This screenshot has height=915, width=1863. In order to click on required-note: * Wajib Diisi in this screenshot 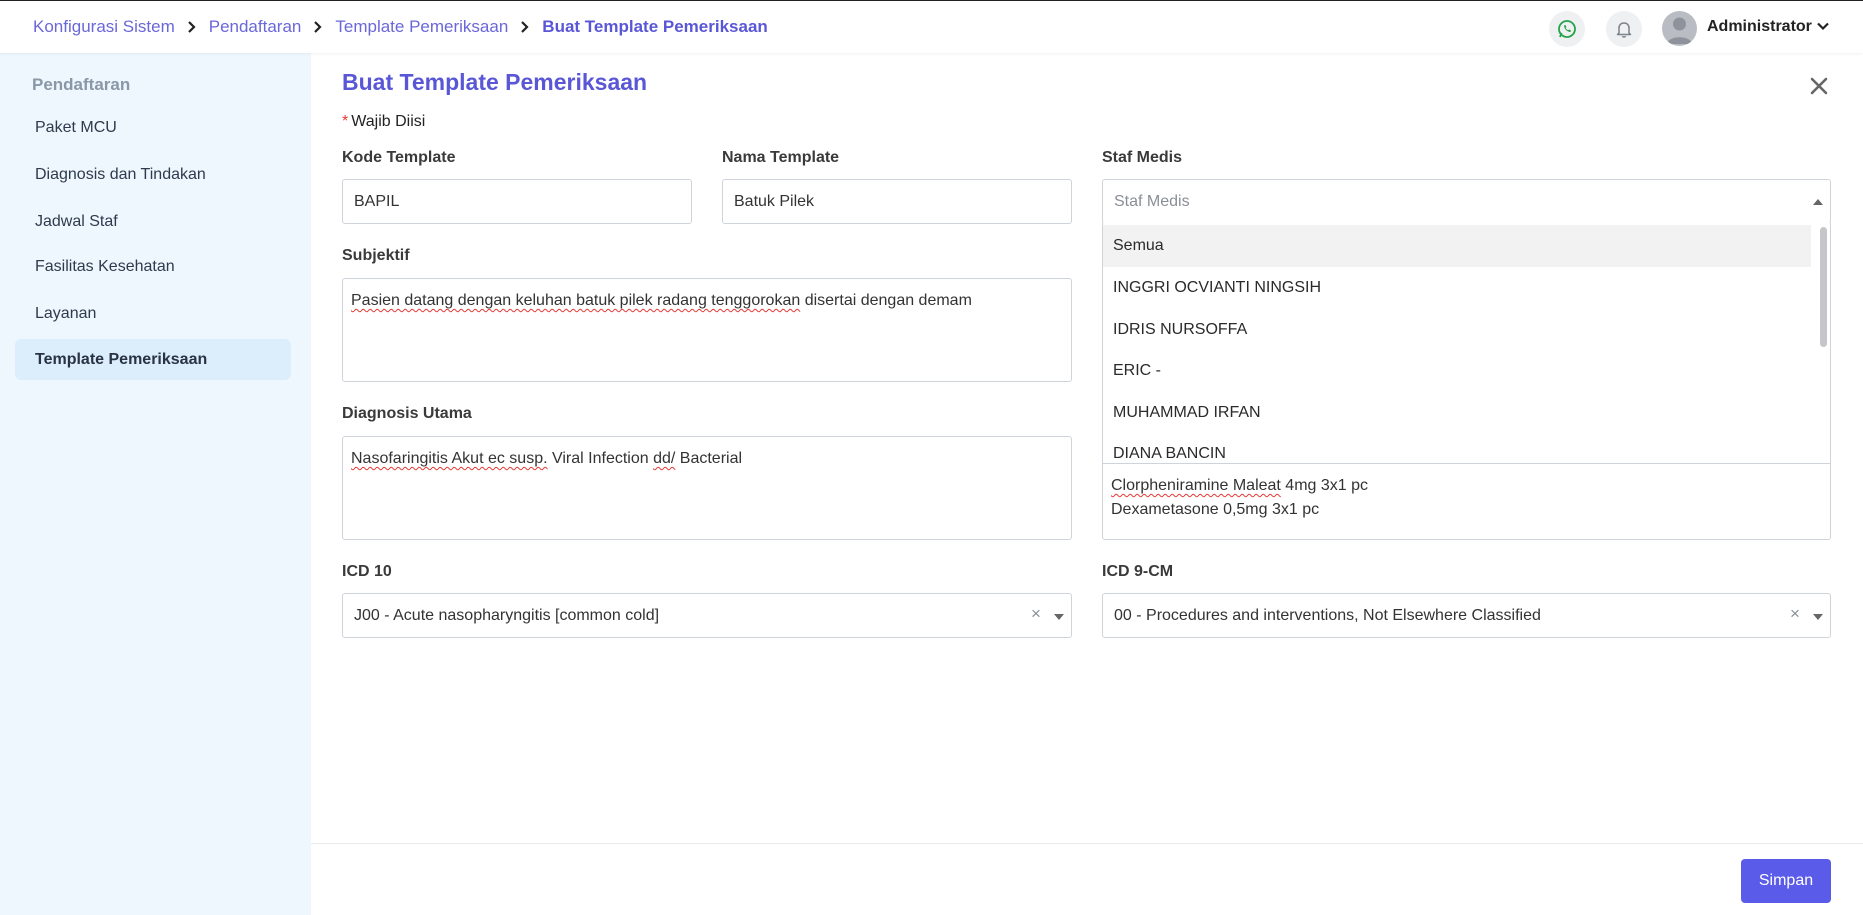, I will do `click(384, 121)`.